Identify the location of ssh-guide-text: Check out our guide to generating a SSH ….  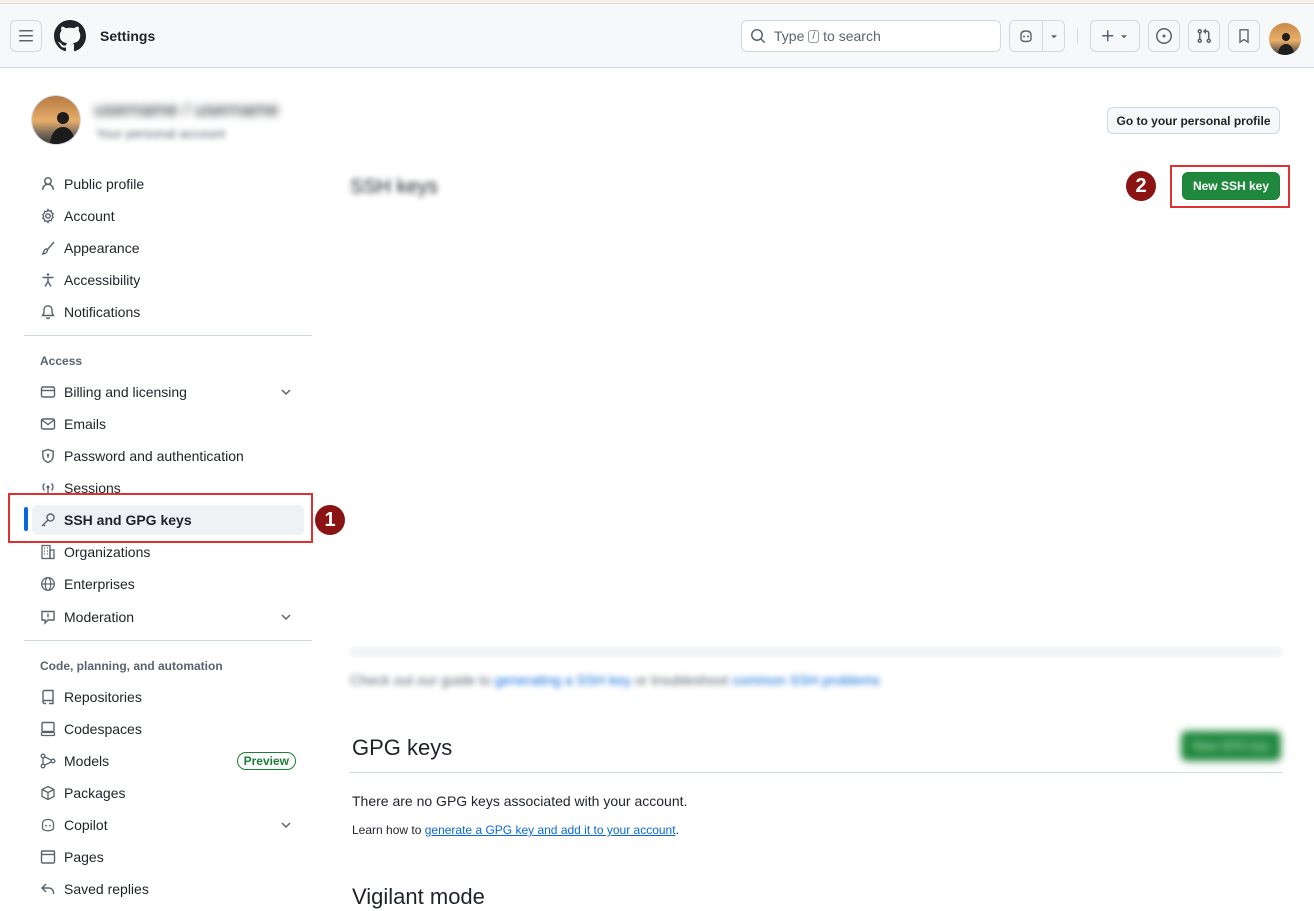
(615, 680).